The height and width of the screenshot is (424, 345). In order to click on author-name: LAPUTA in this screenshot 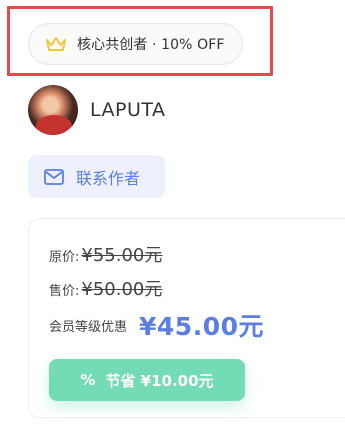, I will do `click(128, 110)`.